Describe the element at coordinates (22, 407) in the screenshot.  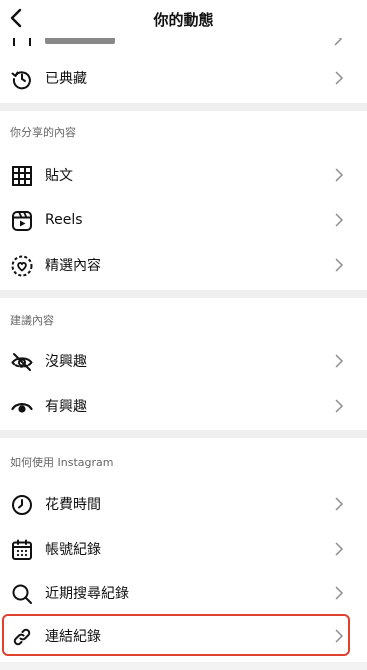
I see `eye-icon` at that location.